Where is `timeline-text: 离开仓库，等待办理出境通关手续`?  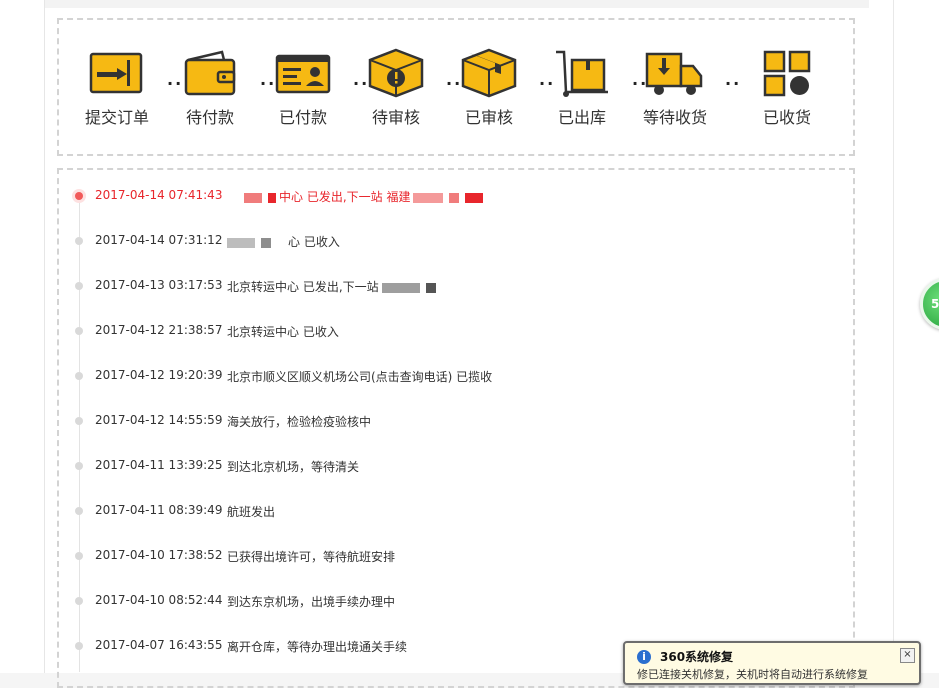 timeline-text: 离开仓库，等待办理出境通关手续 is located at coordinates (317, 647).